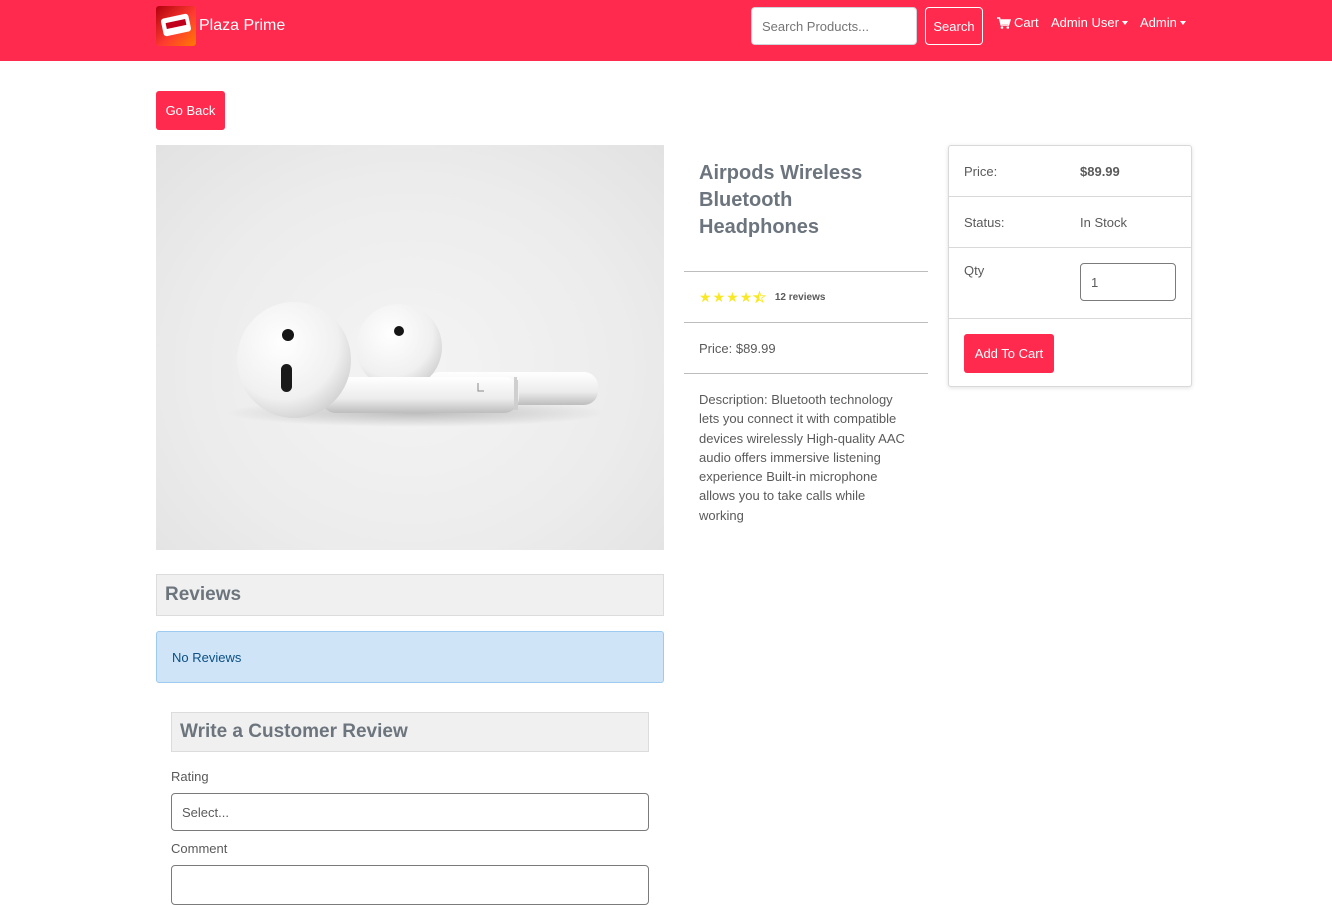 The height and width of the screenshot is (905, 1332). Describe the element at coordinates (410, 732) in the screenshot. I see `write-review-heading: Write a Customer Review` at that location.